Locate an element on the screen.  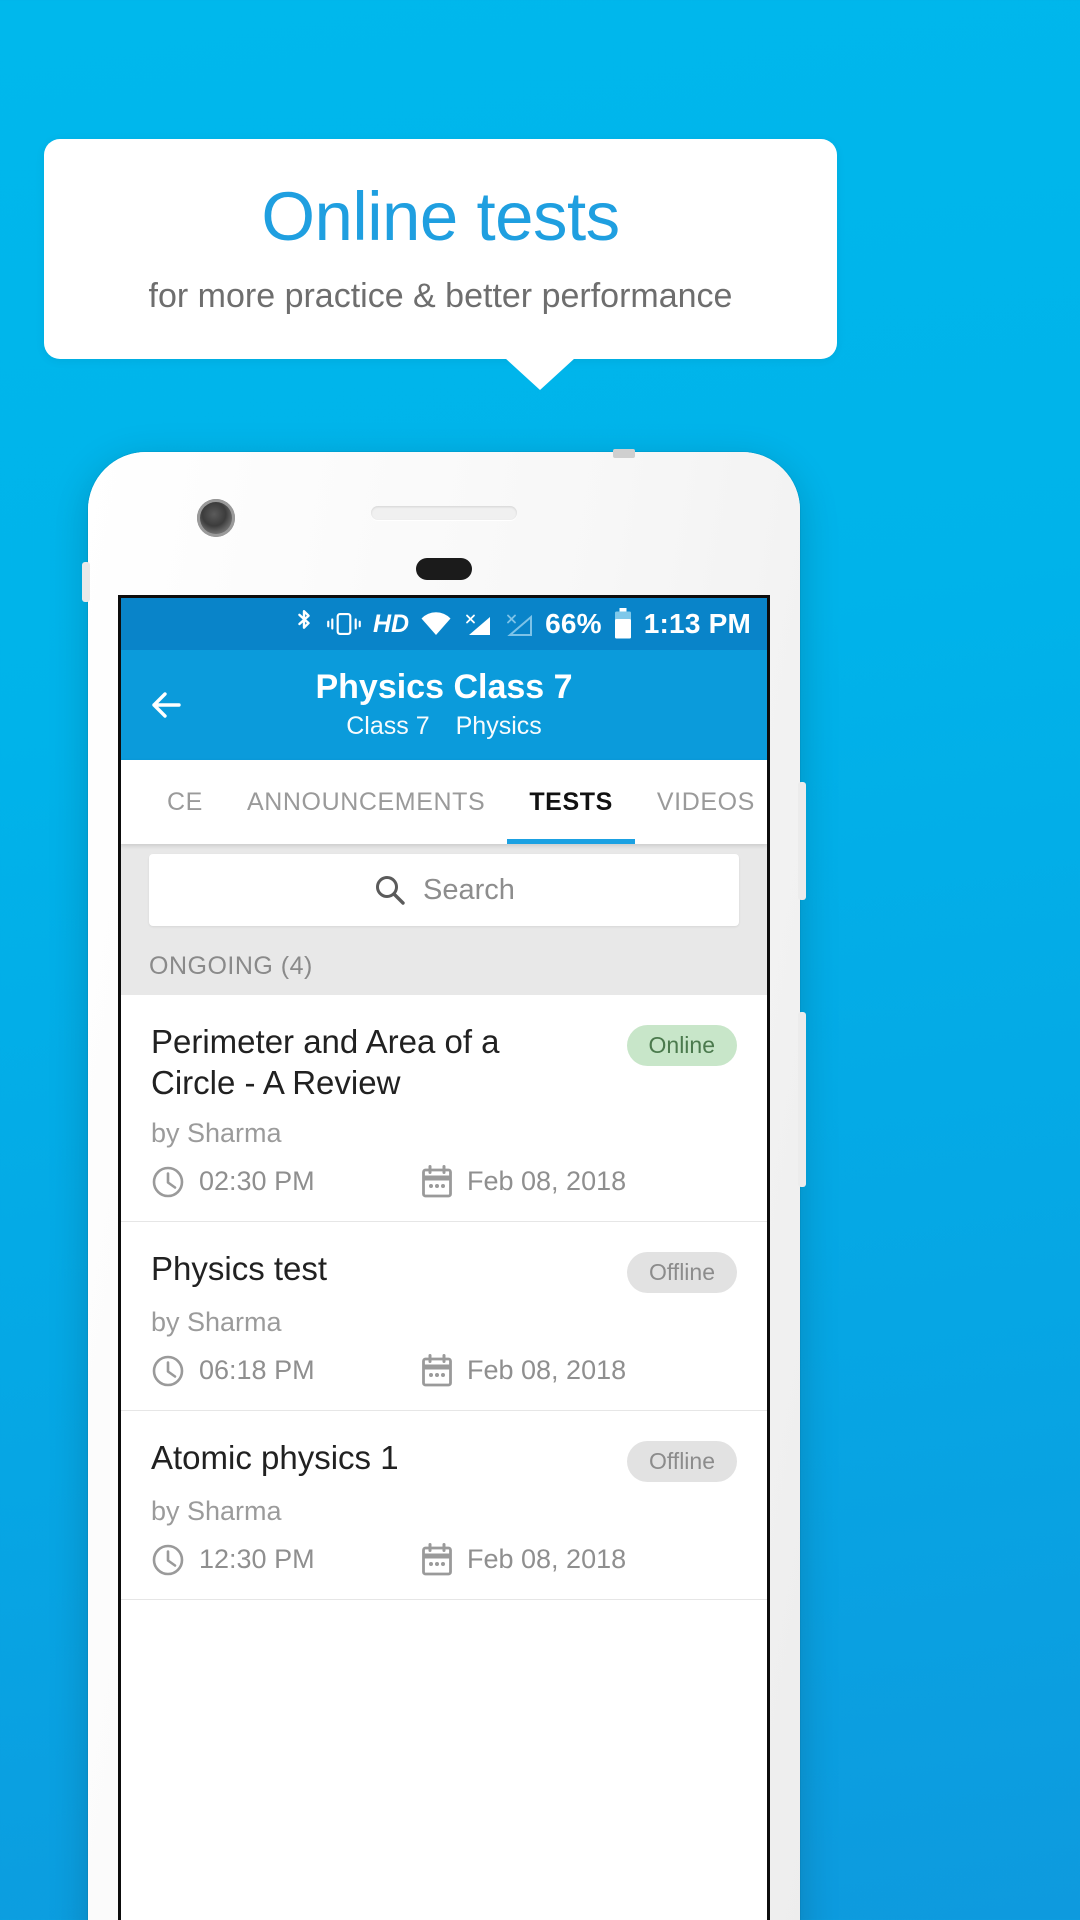
test-row-header: Physics test Offline is located at coordinates (444, 1270).